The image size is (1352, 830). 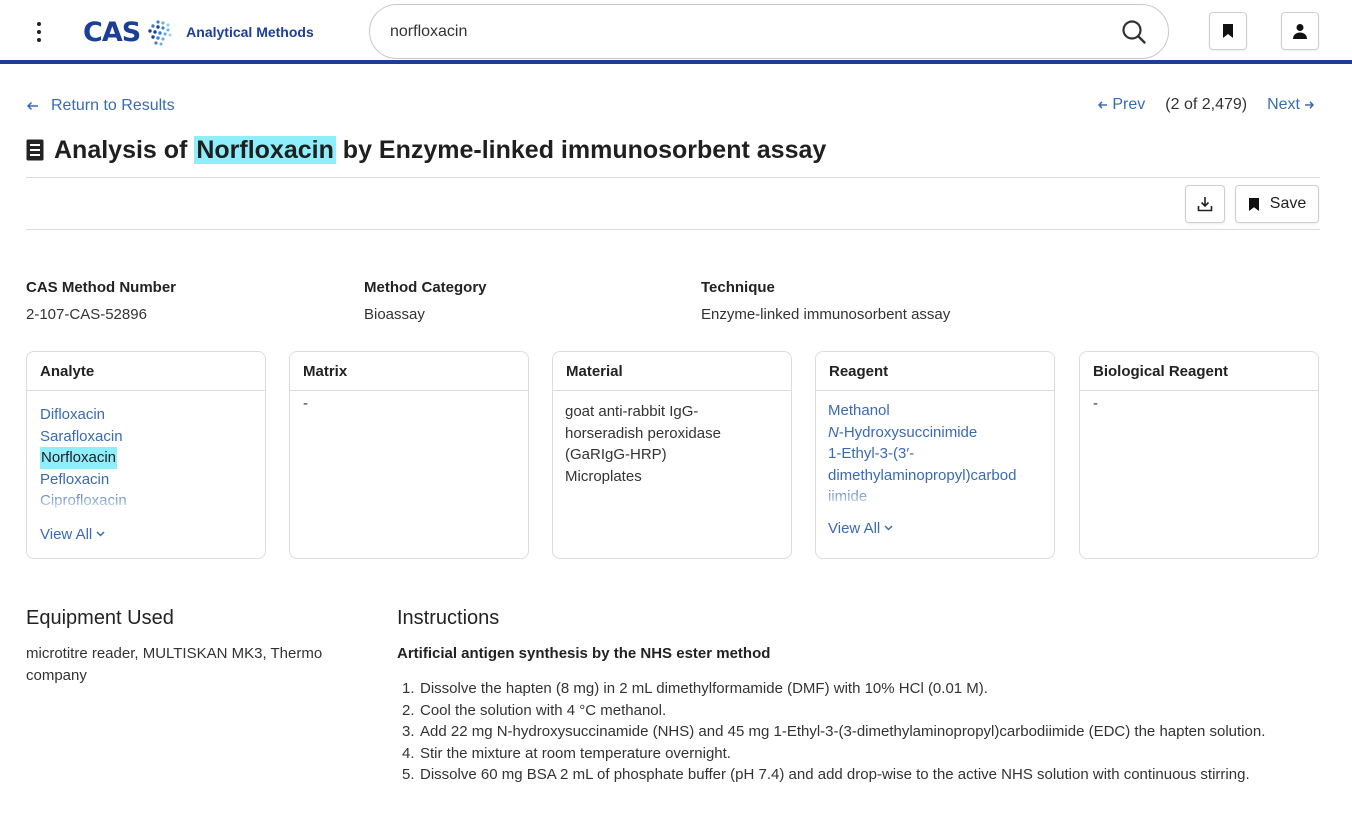 I want to click on save-button: Save, so click(x=1277, y=204).